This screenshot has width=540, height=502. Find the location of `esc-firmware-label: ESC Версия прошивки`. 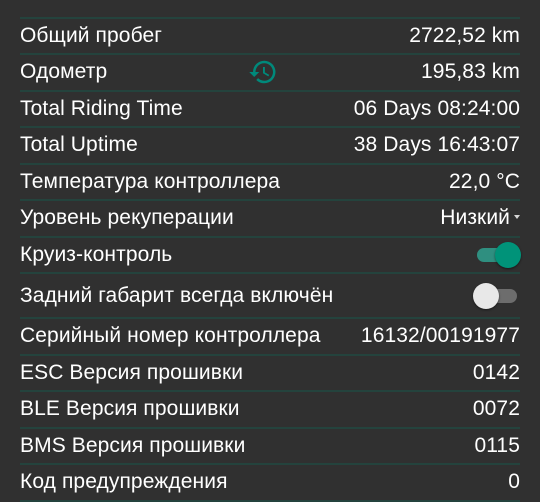

esc-firmware-label: ESC Версия прошивки is located at coordinates (132, 372).